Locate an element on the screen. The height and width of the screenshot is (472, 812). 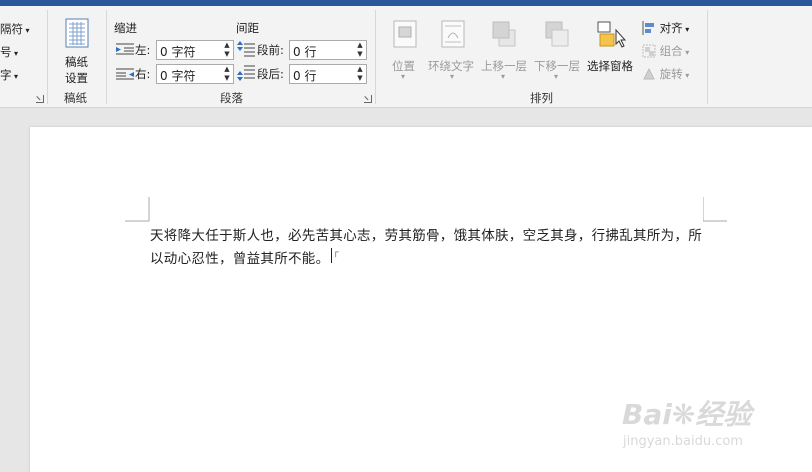
group-objects-label: 组合 is located at coordinates (671, 51).